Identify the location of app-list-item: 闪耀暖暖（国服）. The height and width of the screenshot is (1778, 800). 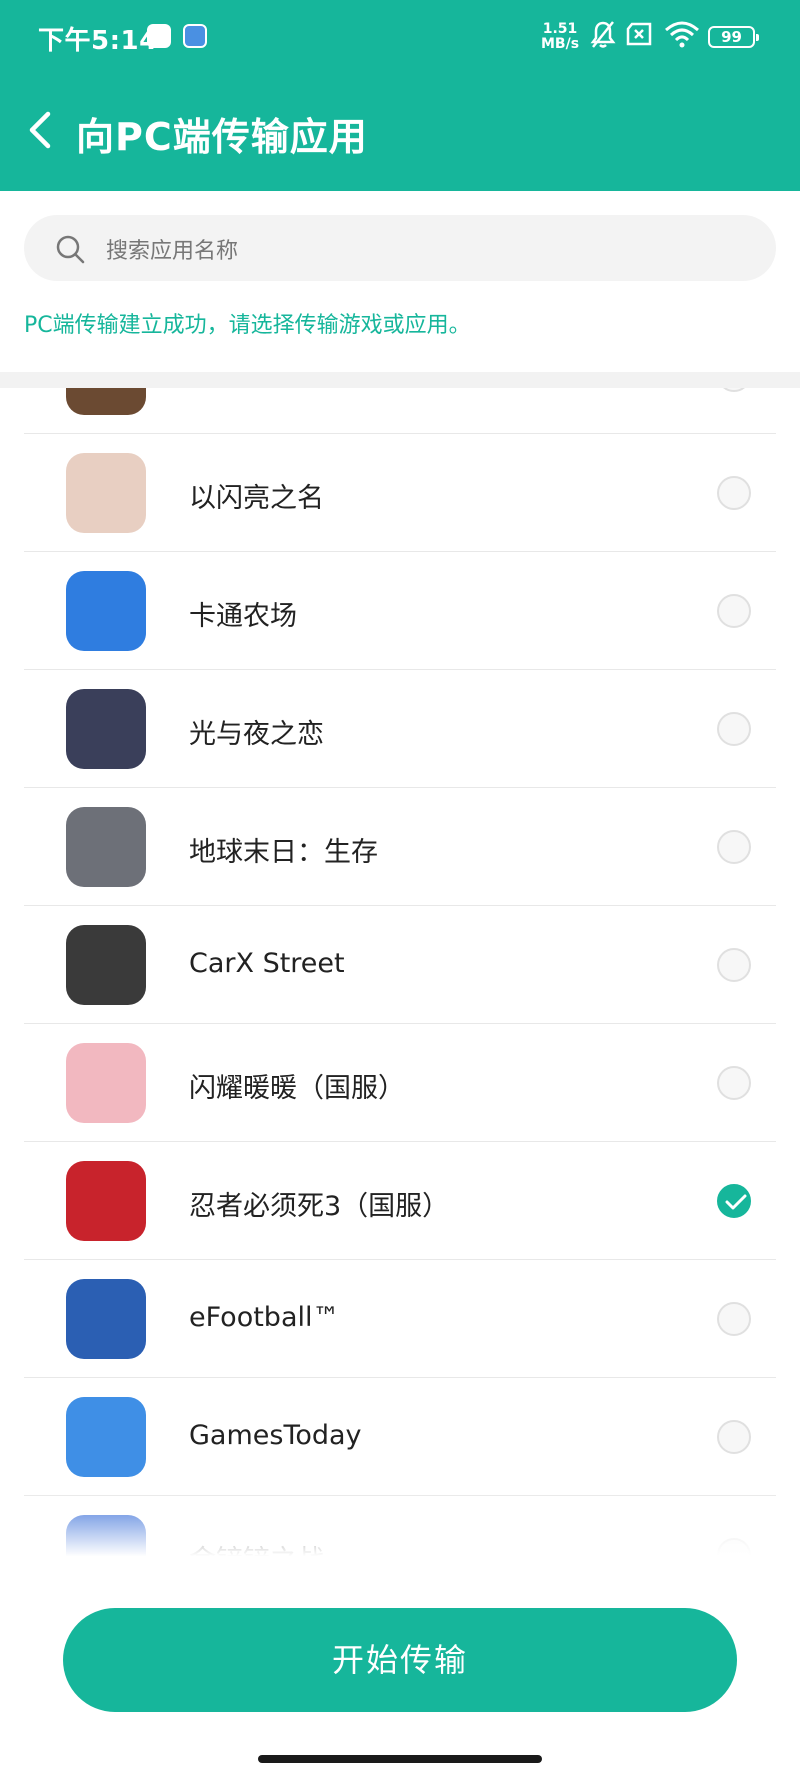
(400, 1083).